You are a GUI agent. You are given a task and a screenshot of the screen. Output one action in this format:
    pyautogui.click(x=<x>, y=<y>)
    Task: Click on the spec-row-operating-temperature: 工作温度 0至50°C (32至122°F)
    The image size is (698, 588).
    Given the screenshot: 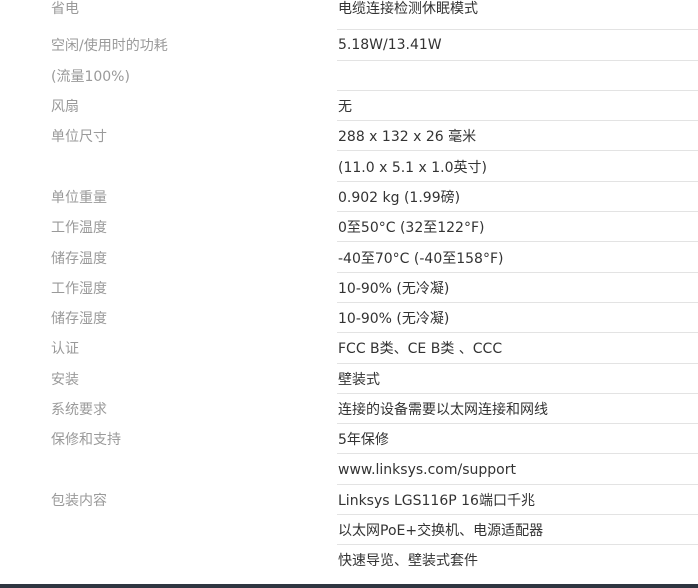 What is the action you would take?
    pyautogui.click(x=374, y=227)
    